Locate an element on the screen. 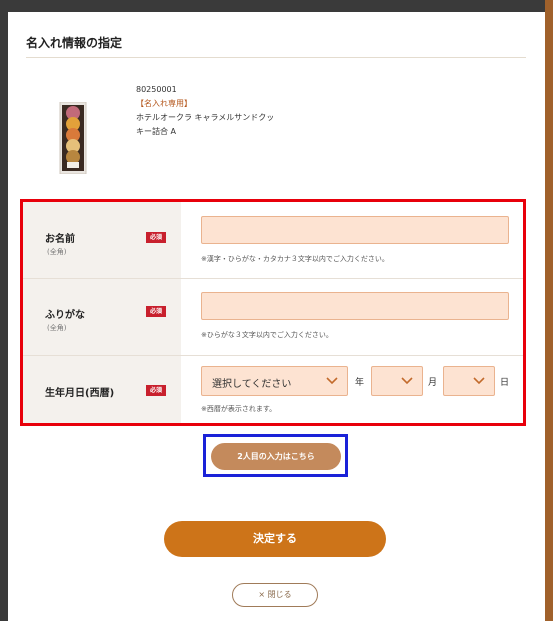  name-note: ※漢字・ひらがな・カタカナ３文字以内でご入力ください。 is located at coordinates (295, 259).